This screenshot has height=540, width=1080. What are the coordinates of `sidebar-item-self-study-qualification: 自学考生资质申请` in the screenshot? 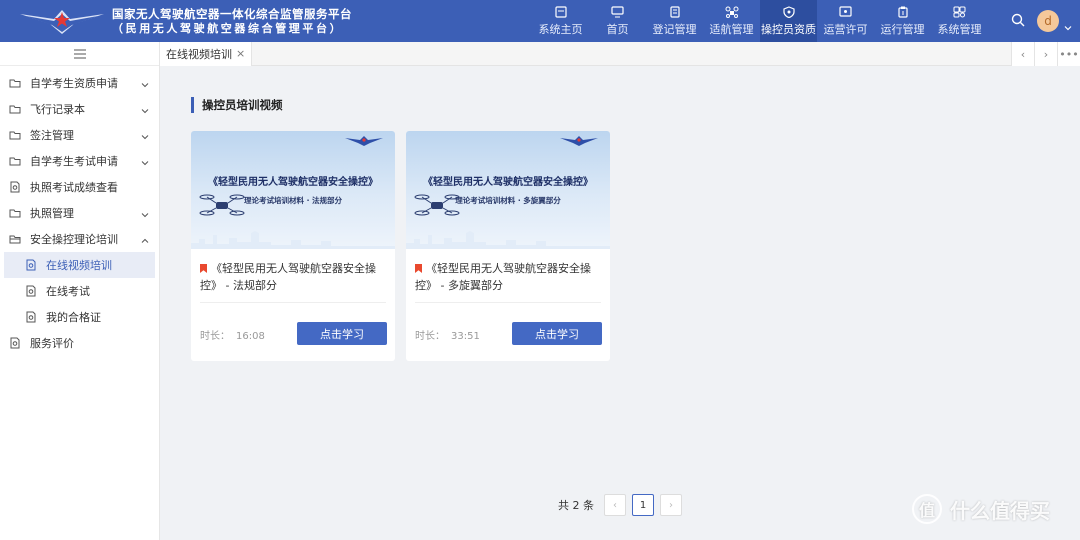 It's located at (79, 83).